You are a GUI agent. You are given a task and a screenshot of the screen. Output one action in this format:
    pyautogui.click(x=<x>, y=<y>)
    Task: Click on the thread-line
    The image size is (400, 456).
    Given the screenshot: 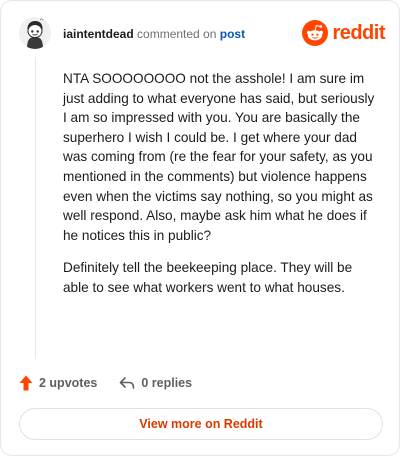 What is the action you would take?
    pyautogui.click(x=35, y=208)
    